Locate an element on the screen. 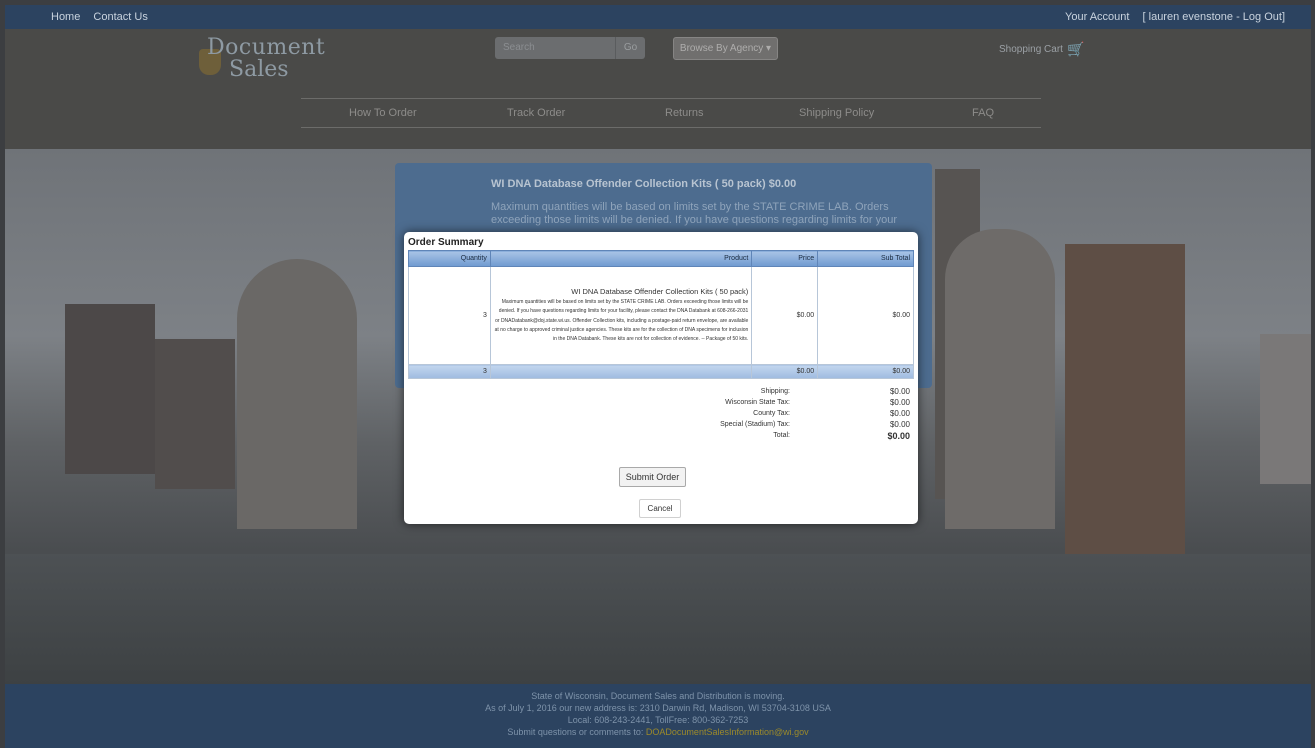 This screenshot has height=748, width=1315. shopping-cart-icon: 🛒 is located at coordinates (1075, 49).